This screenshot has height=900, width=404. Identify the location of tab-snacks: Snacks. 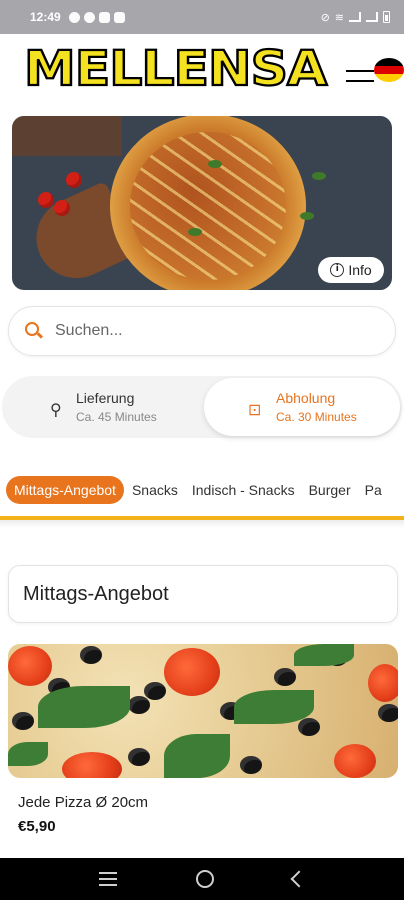
(155, 490).